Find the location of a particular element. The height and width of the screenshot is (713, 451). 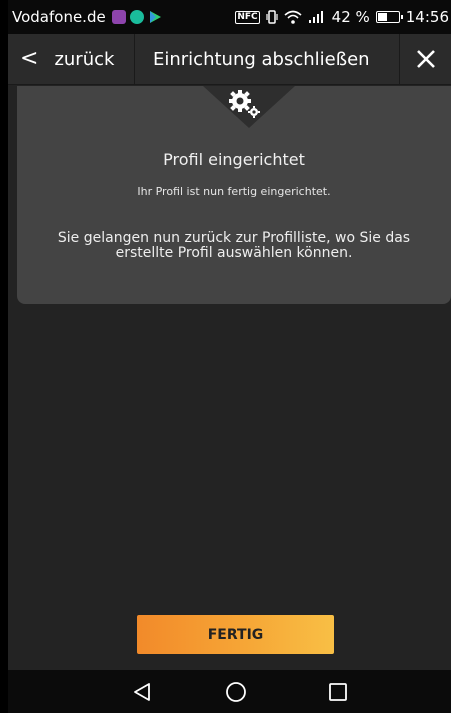

system-status-icons: NFC 42 % 14:56 is located at coordinates (343, 17).